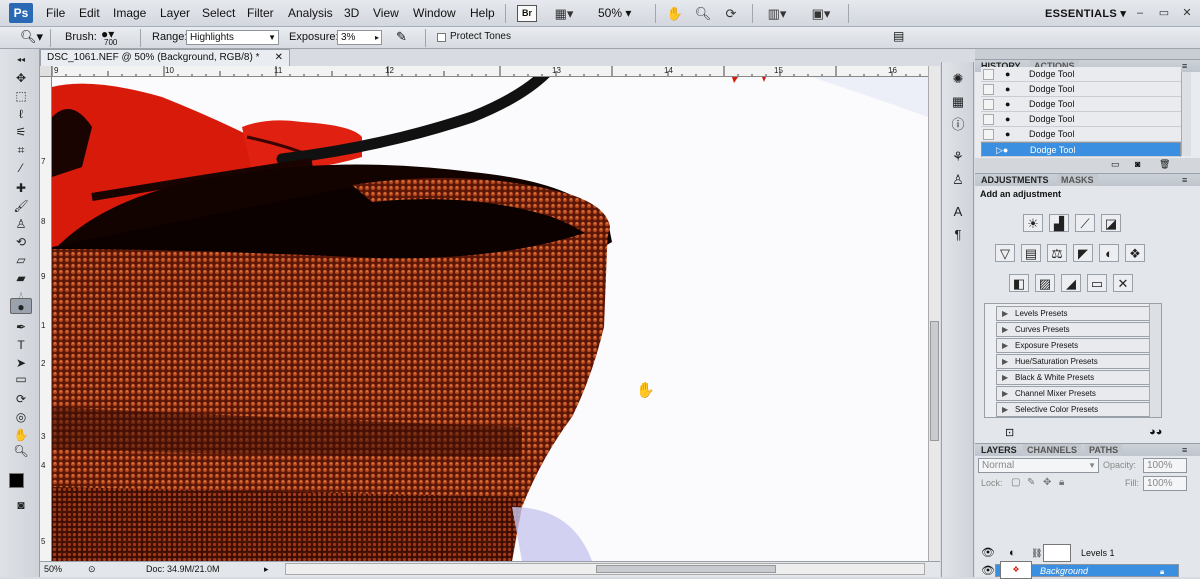  I want to click on airbrush-icon: ✎, so click(401, 37).